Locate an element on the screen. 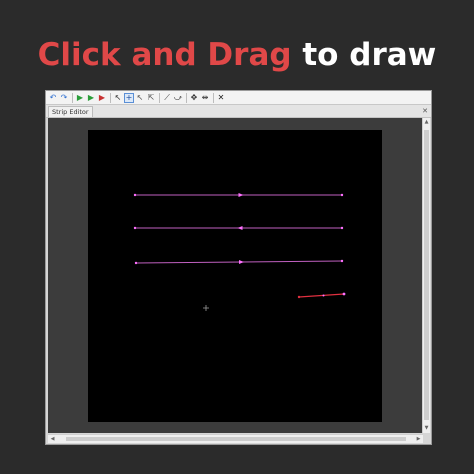 The height and width of the screenshot is (474, 474). scroll-down-icon: ▼ is located at coordinates (426, 428).